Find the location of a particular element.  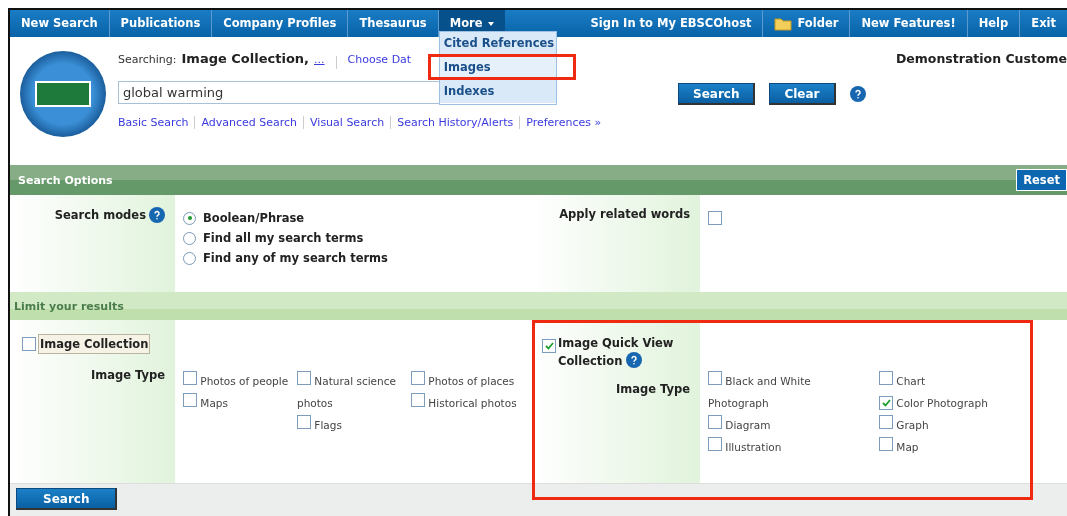

caret-icon is located at coordinates (490, 23).